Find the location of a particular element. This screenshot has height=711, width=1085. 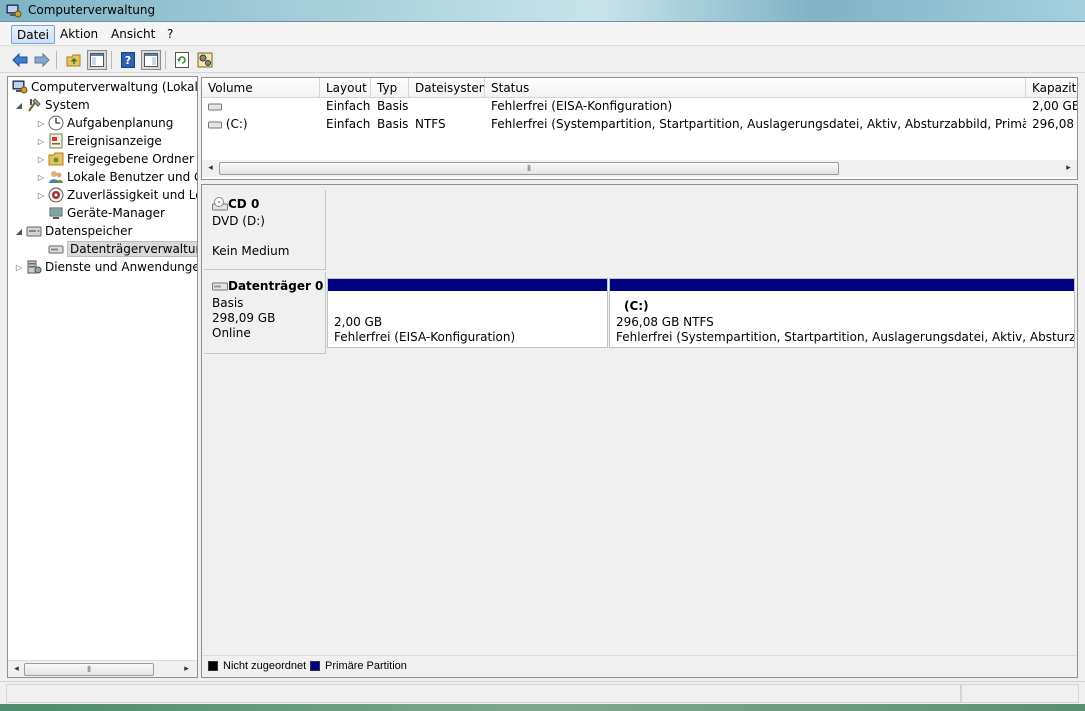

tree-item-label: Geräte-Manager is located at coordinates (116, 213).